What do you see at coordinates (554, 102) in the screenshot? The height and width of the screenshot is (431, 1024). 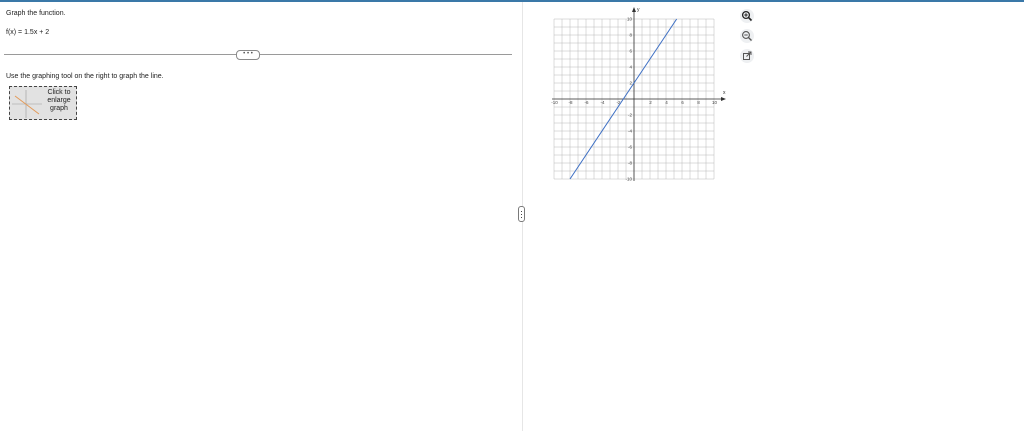 I see `x-tick-label: -10` at bounding box center [554, 102].